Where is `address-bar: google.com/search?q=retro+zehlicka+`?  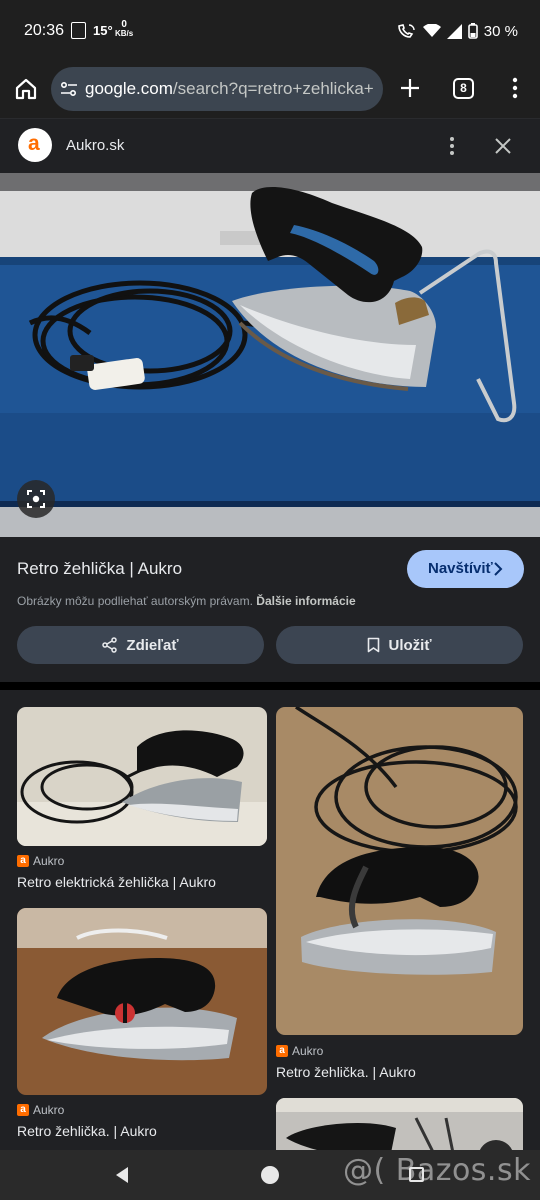 address-bar: google.com/search?q=retro+zehlicka+ is located at coordinates (217, 89).